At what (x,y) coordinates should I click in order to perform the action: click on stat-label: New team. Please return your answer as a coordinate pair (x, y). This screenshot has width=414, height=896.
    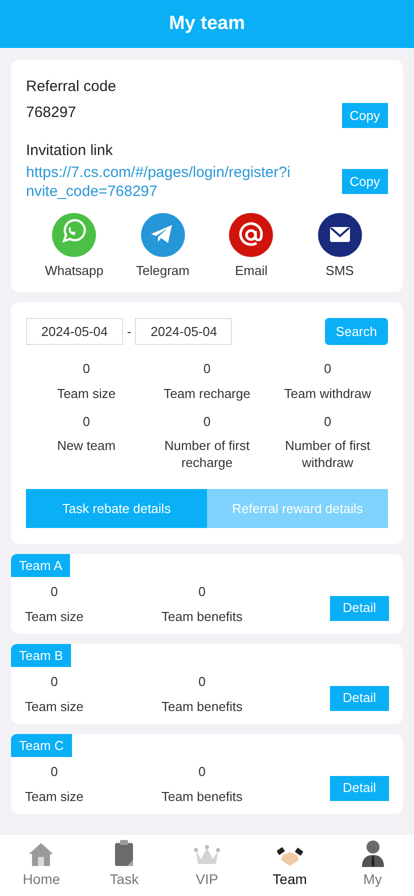
    Looking at the image, I should click on (86, 445).